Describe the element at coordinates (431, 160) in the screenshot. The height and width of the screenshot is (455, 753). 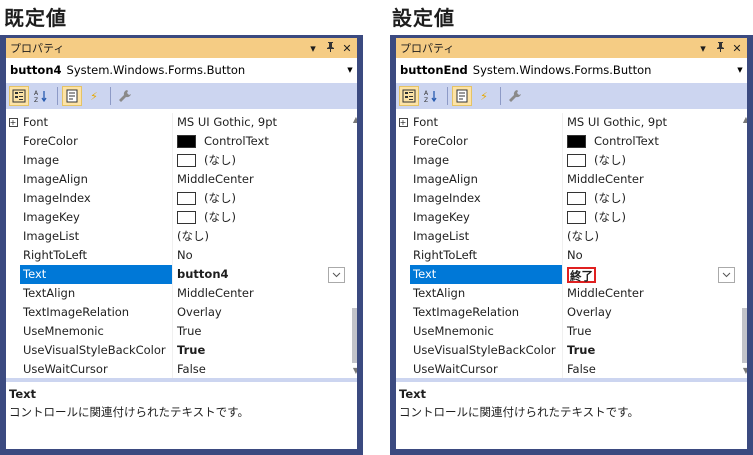
I see `property-name: Image` at that location.